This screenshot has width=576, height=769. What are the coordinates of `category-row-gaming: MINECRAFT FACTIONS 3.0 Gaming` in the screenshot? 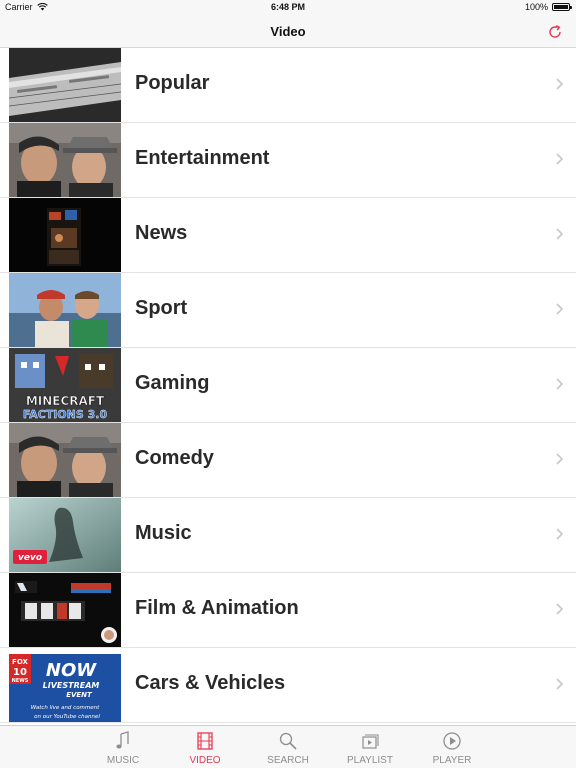 It's located at (288, 385).